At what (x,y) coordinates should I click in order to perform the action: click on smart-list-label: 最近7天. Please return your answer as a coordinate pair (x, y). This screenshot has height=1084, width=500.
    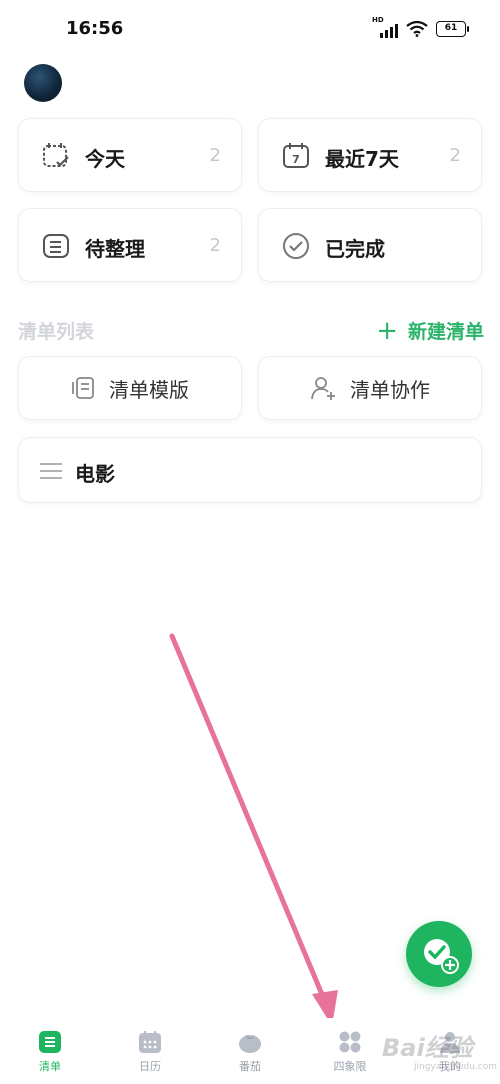
    Looking at the image, I should click on (362, 159).